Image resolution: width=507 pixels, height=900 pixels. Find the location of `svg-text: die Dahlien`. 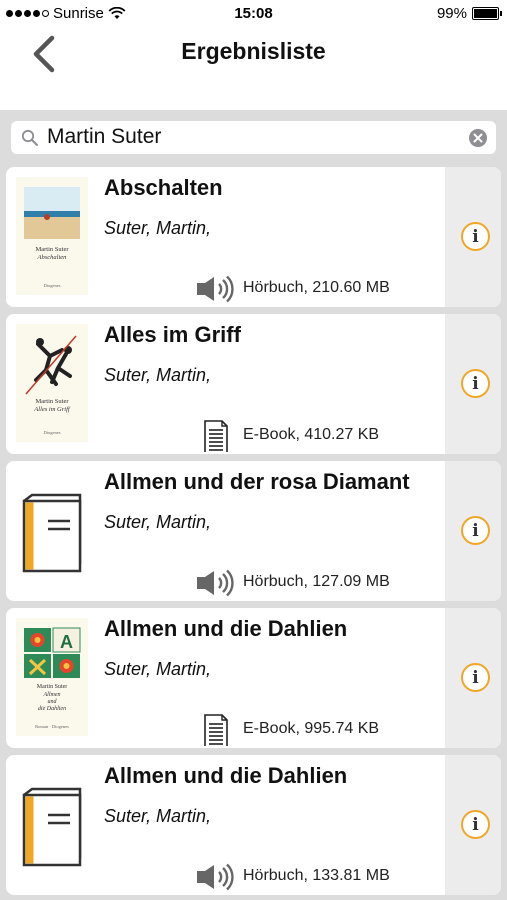

svg-text: die Dahlien is located at coordinates (52, 709).